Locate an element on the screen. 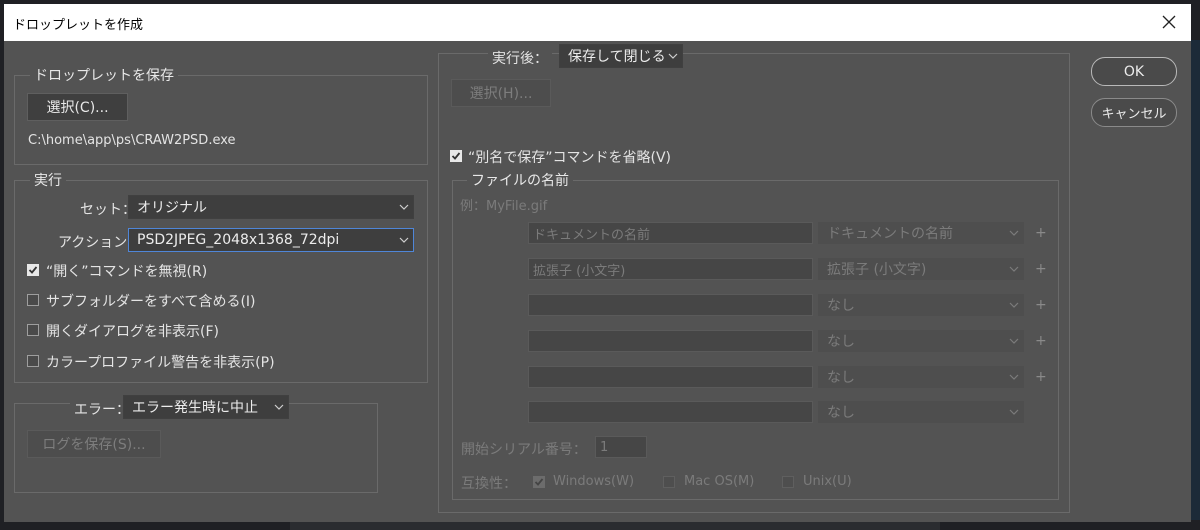 The width and height of the screenshot is (1200, 530). background-app-right is located at coordinates (1195, 280).